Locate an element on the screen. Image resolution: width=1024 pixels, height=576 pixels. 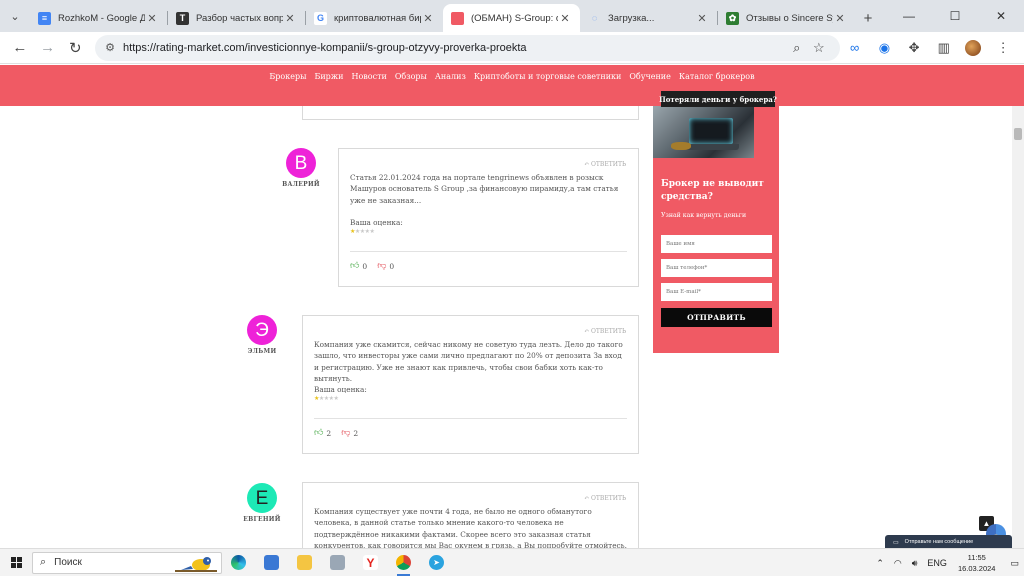
tab-favicon-icon: ✿ is located at coordinates (732, 18).